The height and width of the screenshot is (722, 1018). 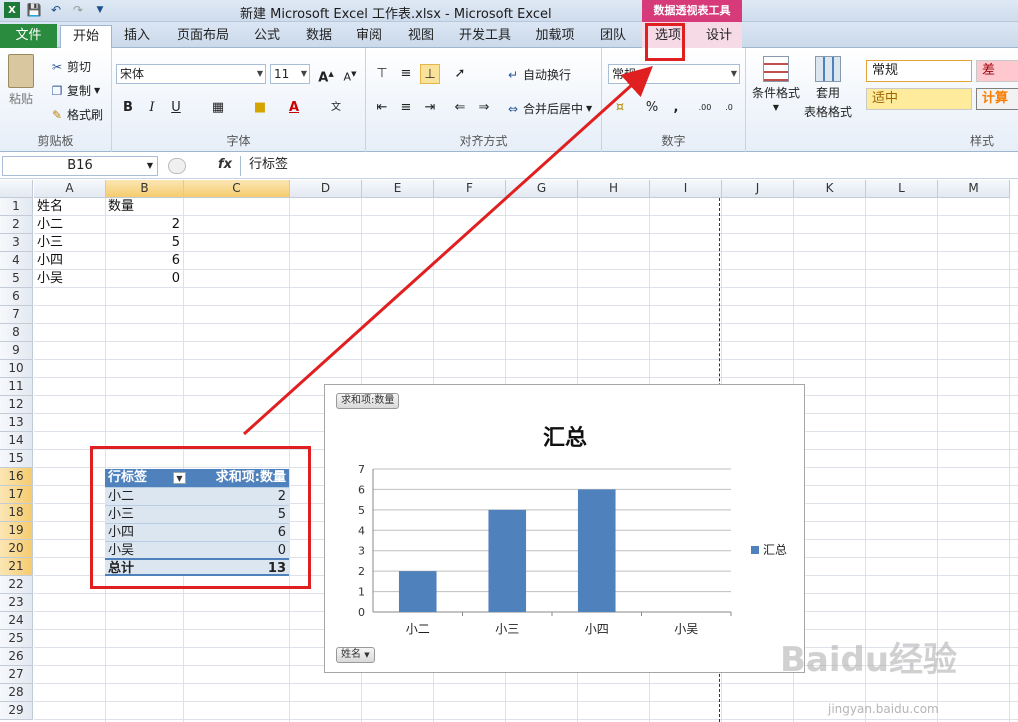 What do you see at coordinates (16, 711) in the screenshot?
I see `row-header: 29` at bounding box center [16, 711].